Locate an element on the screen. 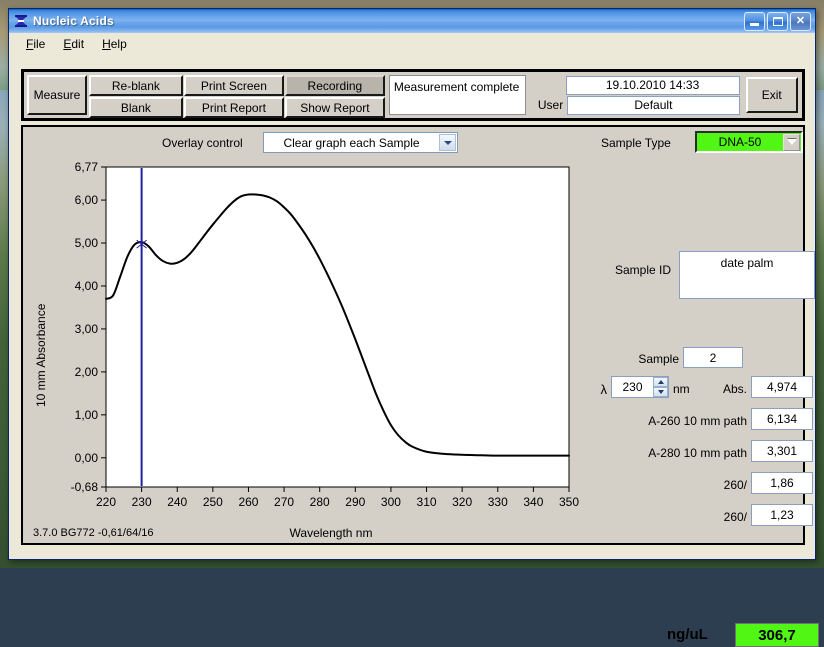 Image resolution: width=824 pixels, height=647 pixels. y-tick-label: 1,00 is located at coordinates (87, 415).